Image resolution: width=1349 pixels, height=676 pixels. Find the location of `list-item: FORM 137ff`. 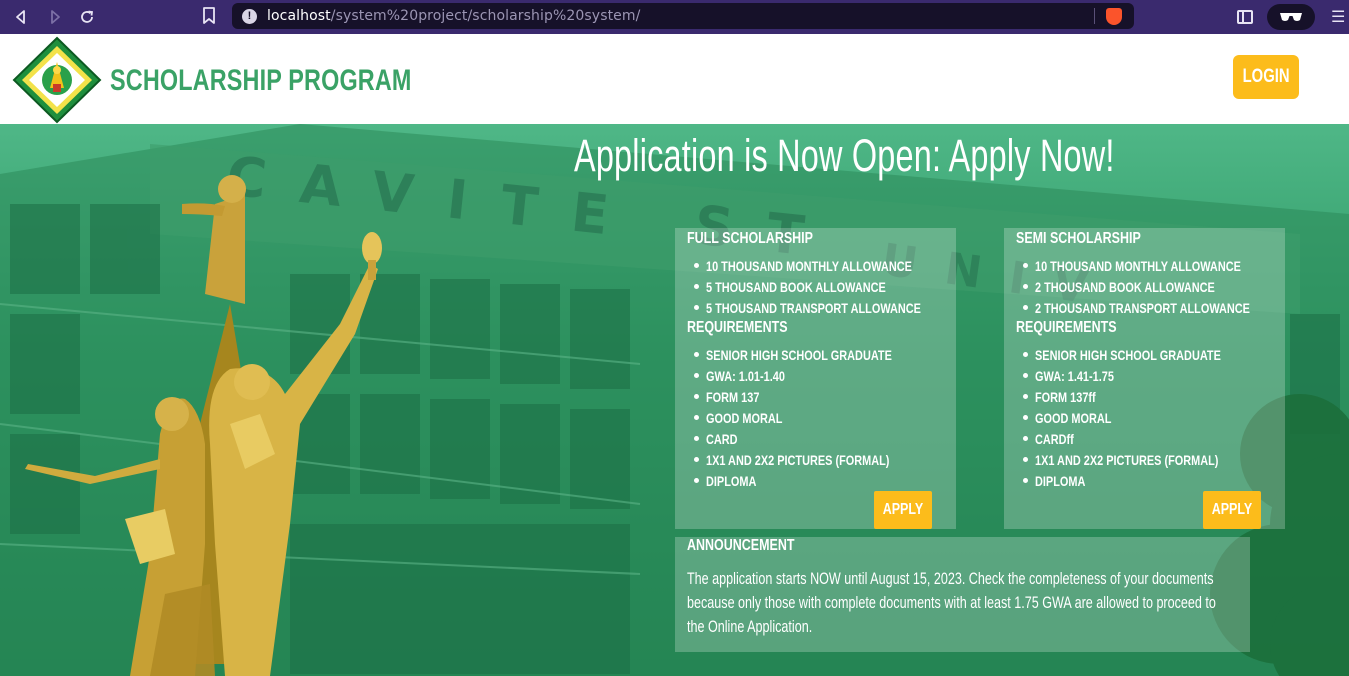

list-item: FORM 137ff is located at coordinates (1144, 396).